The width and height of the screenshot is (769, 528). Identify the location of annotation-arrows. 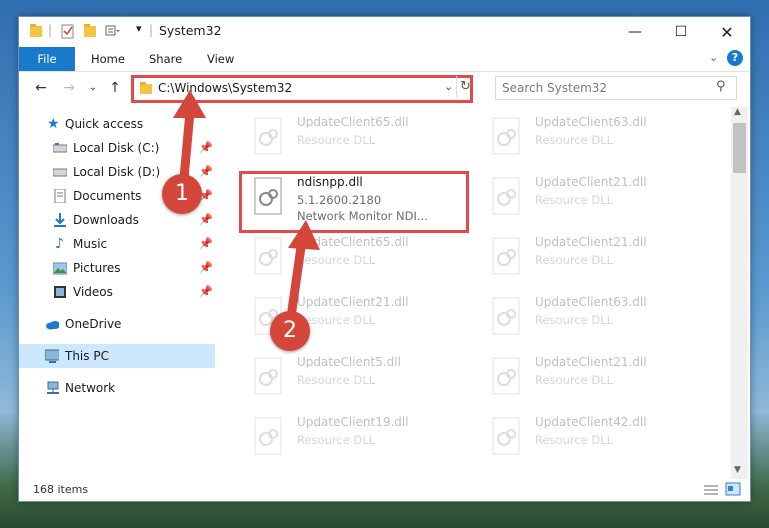
(246, 202).